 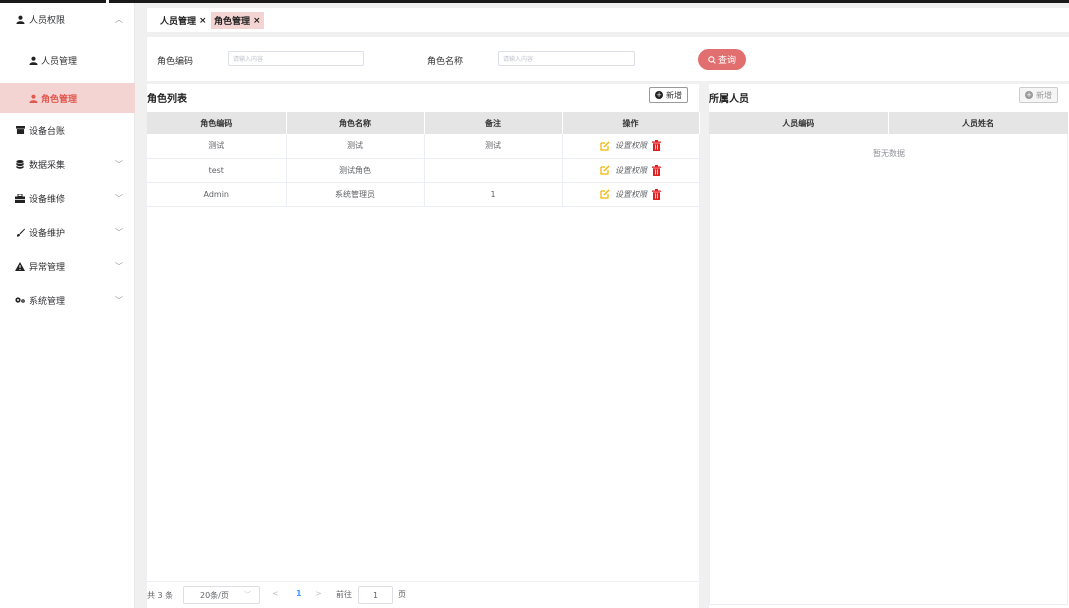 What do you see at coordinates (355, 194) in the screenshot?
I see `role-name-cell: 系统管理员` at bounding box center [355, 194].